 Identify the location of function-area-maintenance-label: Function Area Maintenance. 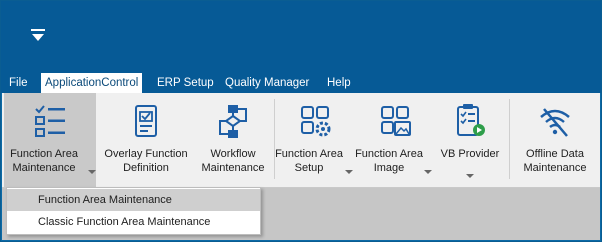
(44, 161).